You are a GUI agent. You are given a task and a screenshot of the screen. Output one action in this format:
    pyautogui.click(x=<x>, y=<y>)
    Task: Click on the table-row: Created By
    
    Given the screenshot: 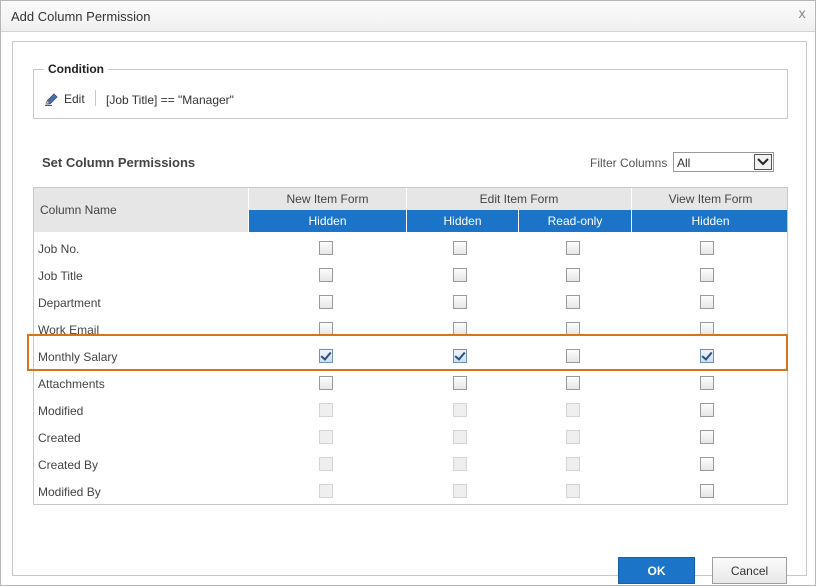 What is the action you would take?
    pyautogui.click(x=410, y=464)
    